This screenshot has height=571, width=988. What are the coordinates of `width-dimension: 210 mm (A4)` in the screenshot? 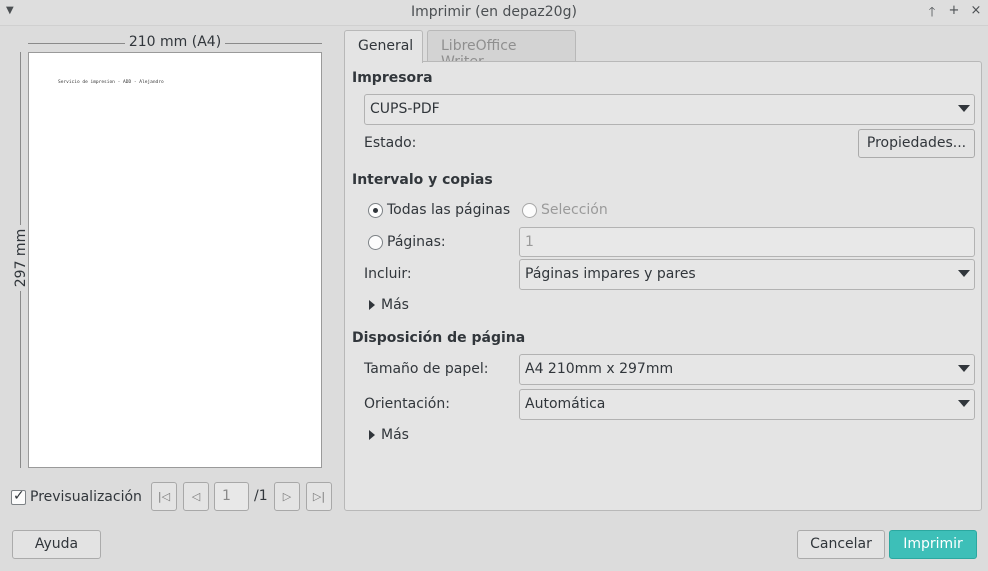 It's located at (175, 43).